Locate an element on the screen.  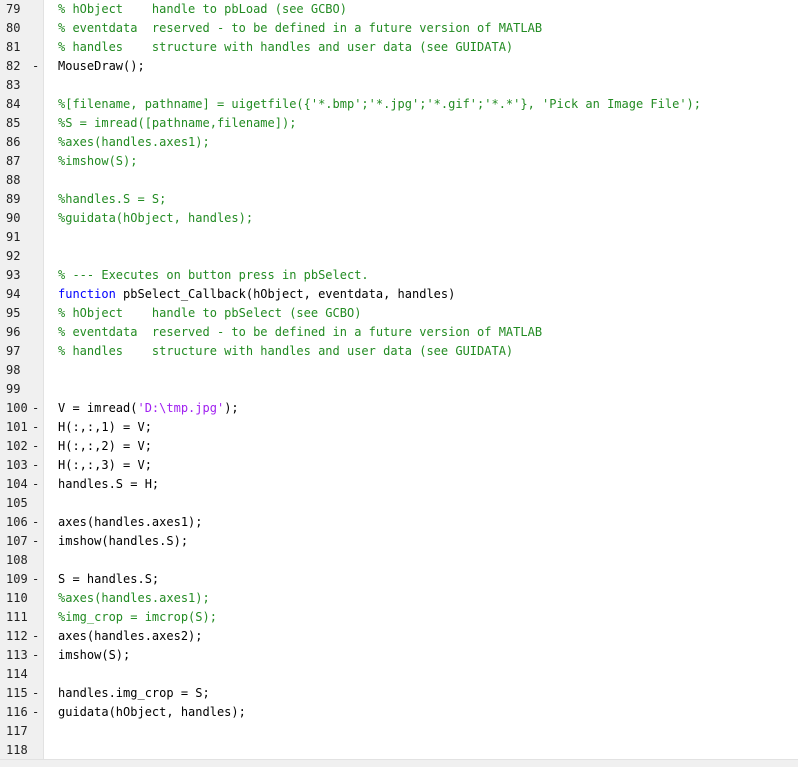
code-line: 117 is located at coordinates (399, 731).